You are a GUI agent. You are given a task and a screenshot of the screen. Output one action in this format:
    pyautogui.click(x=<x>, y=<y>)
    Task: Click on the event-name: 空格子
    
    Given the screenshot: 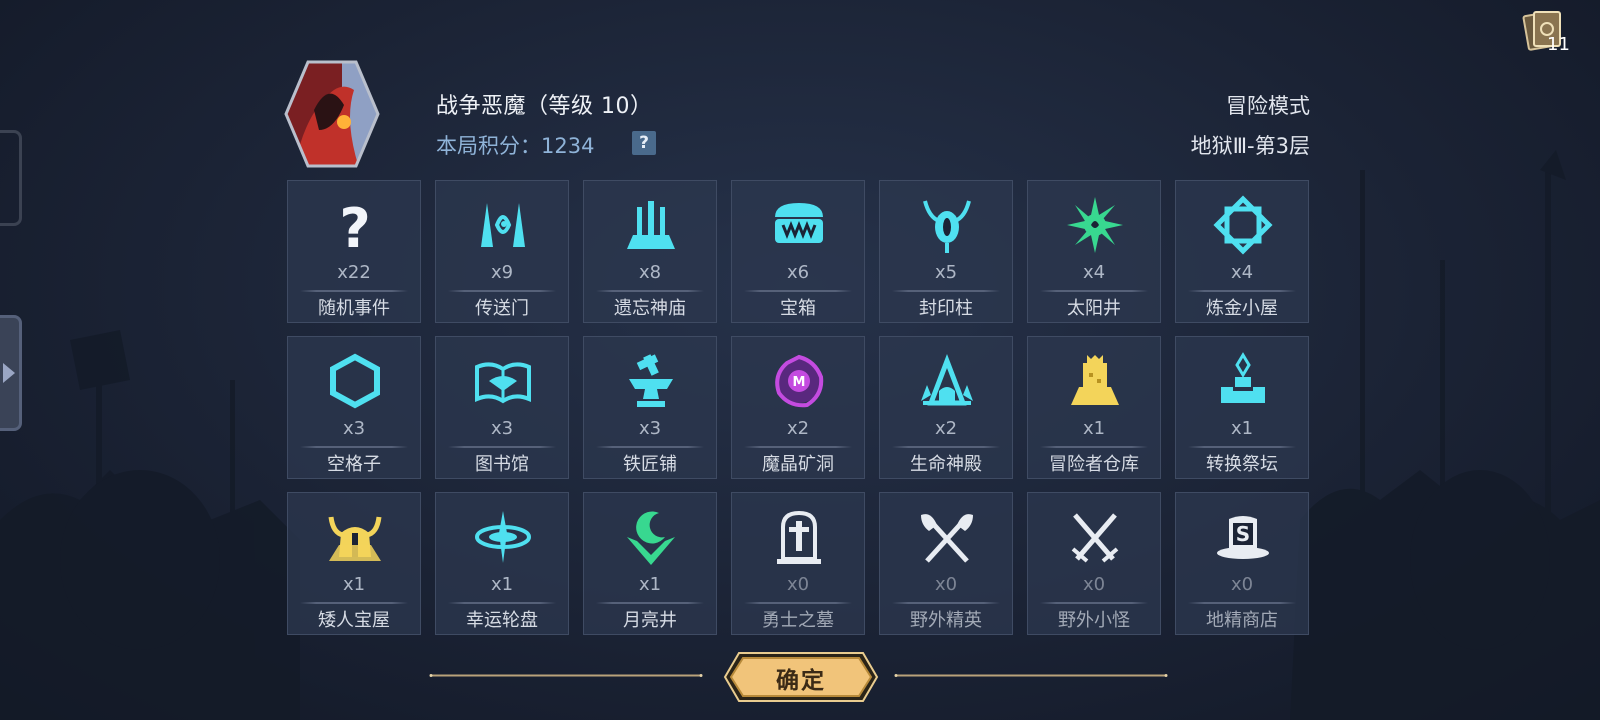 What is the action you would take?
    pyautogui.click(x=354, y=464)
    